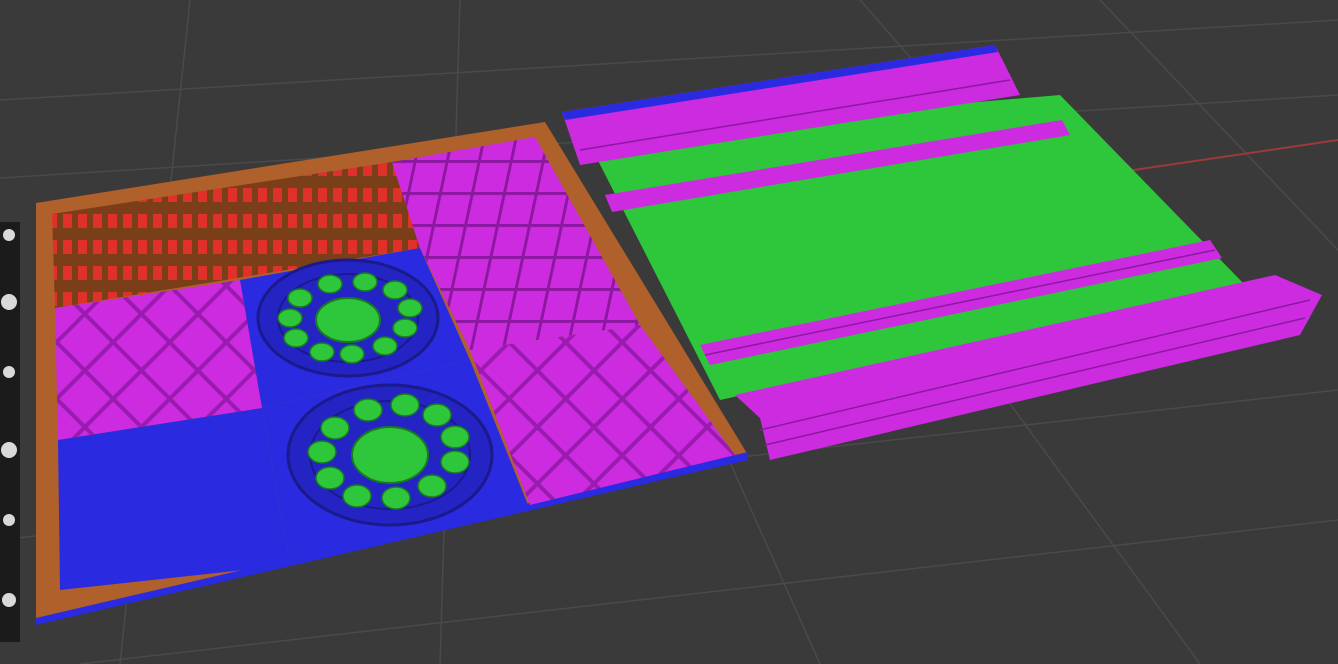  What do you see at coordinates (10, 432) in the screenshot?
I see `floral-side-panel` at bounding box center [10, 432].